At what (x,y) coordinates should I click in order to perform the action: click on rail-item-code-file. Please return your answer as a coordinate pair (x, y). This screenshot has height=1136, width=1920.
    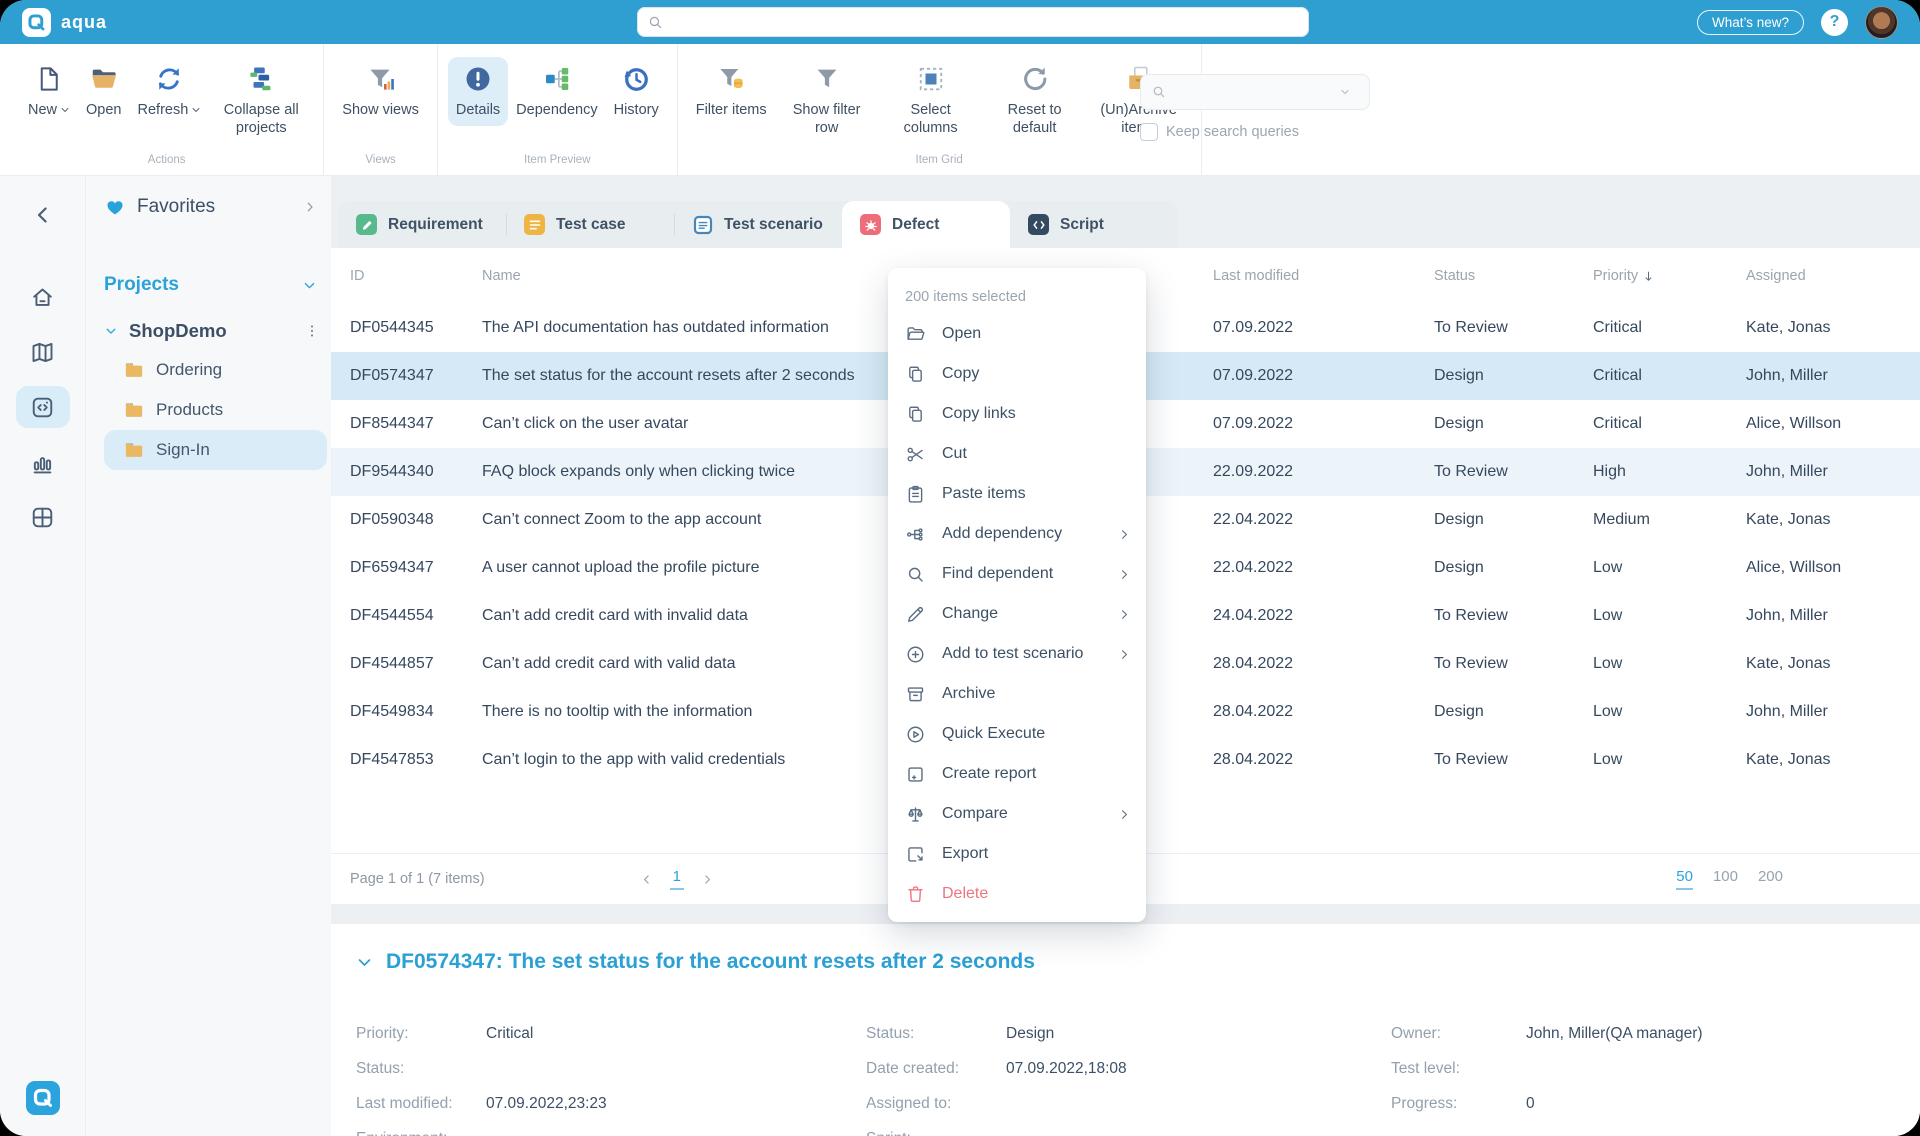
    Looking at the image, I should click on (42, 407).